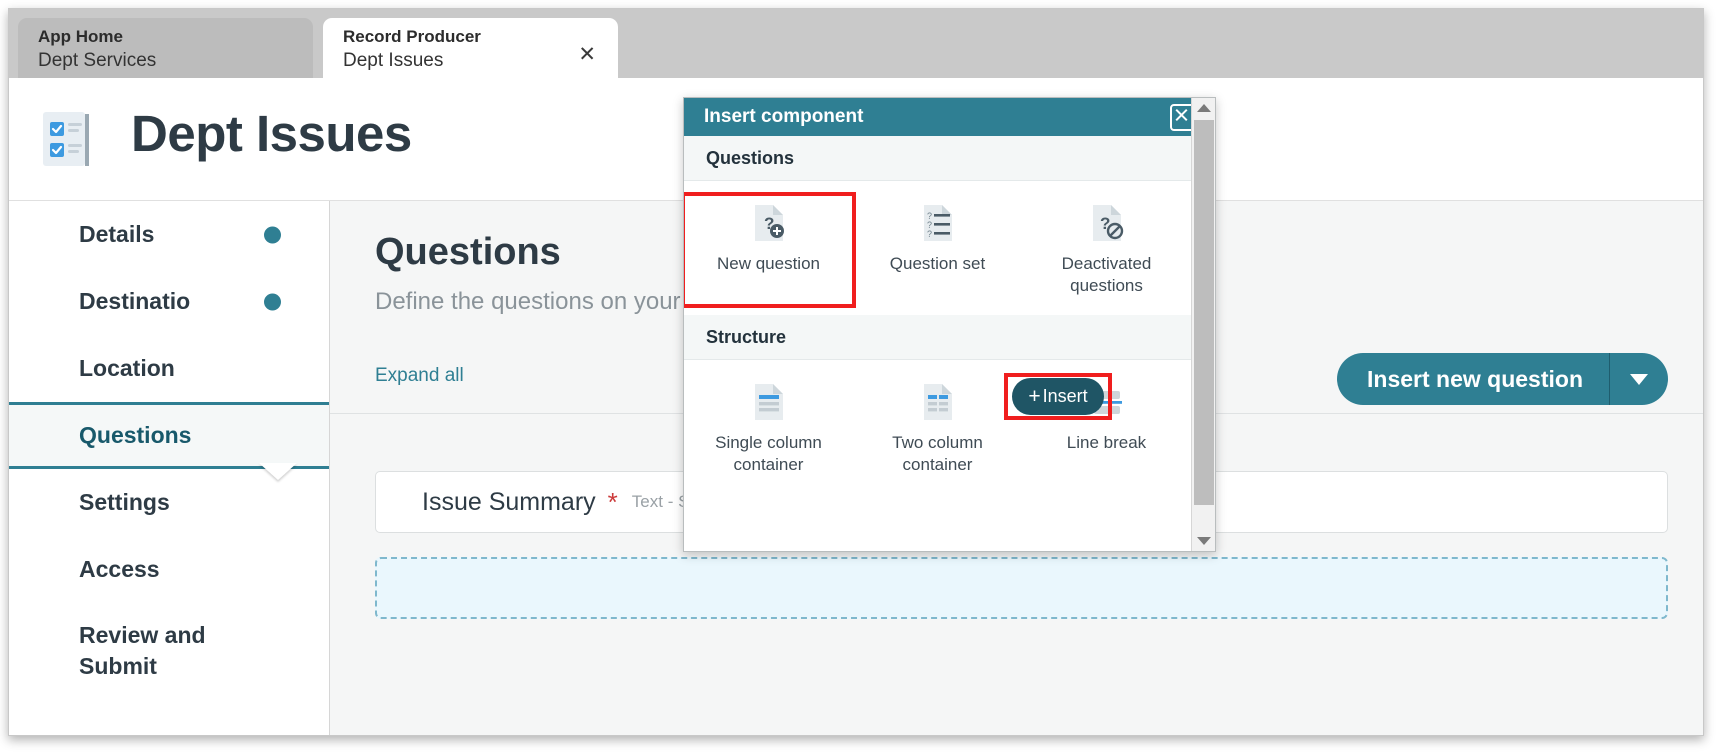 The height and width of the screenshot is (752, 1720). What do you see at coordinates (80, 36) in the screenshot?
I see `tab-type-label: App Home` at bounding box center [80, 36].